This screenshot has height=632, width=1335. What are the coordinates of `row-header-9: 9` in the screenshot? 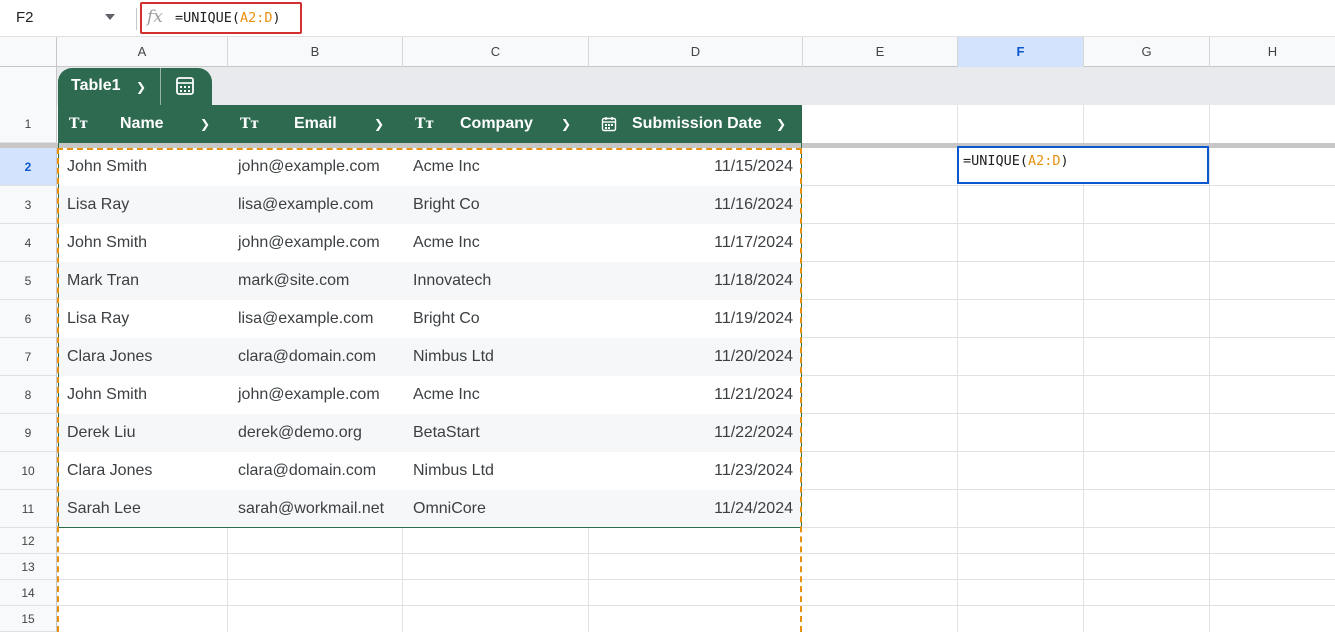 It's located at (28, 433).